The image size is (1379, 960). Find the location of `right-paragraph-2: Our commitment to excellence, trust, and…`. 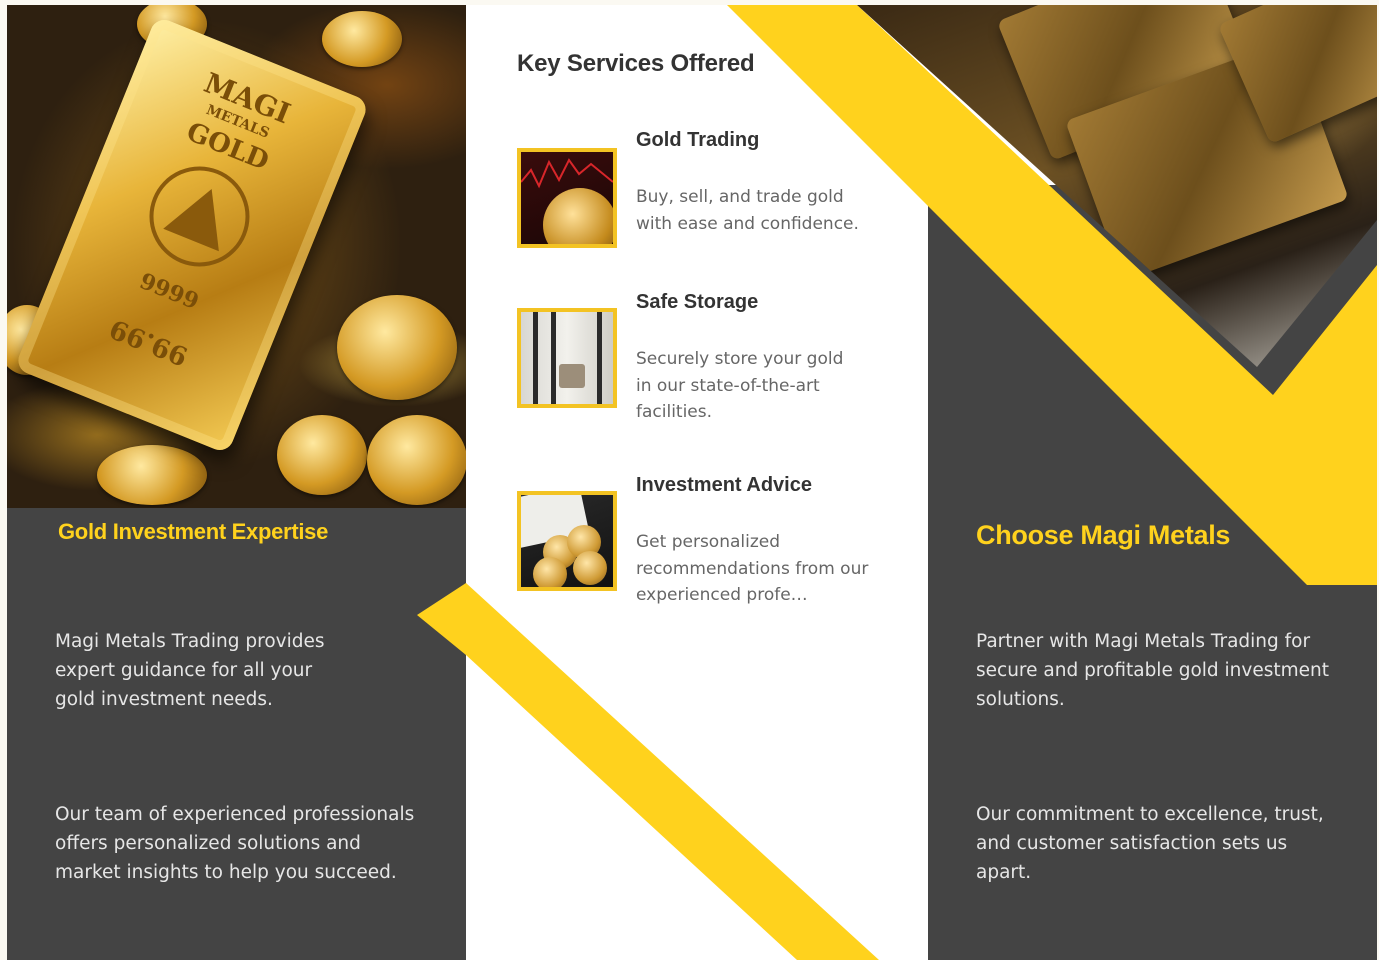

right-paragraph-2: Our commitment to excellence, trust, and… is located at coordinates (1150, 843).